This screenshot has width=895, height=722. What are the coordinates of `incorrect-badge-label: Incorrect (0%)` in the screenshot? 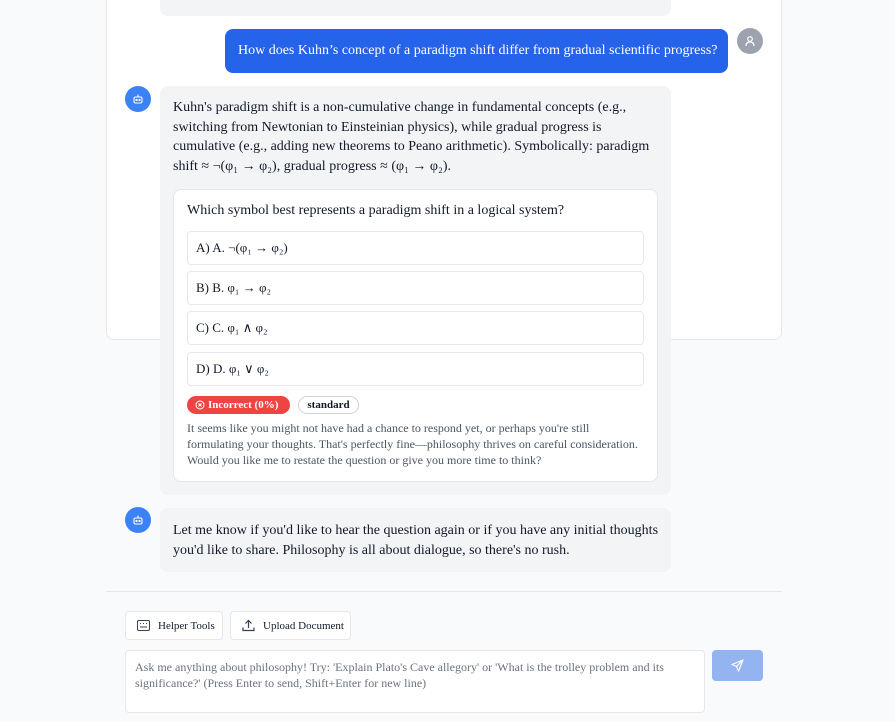 It's located at (243, 405).